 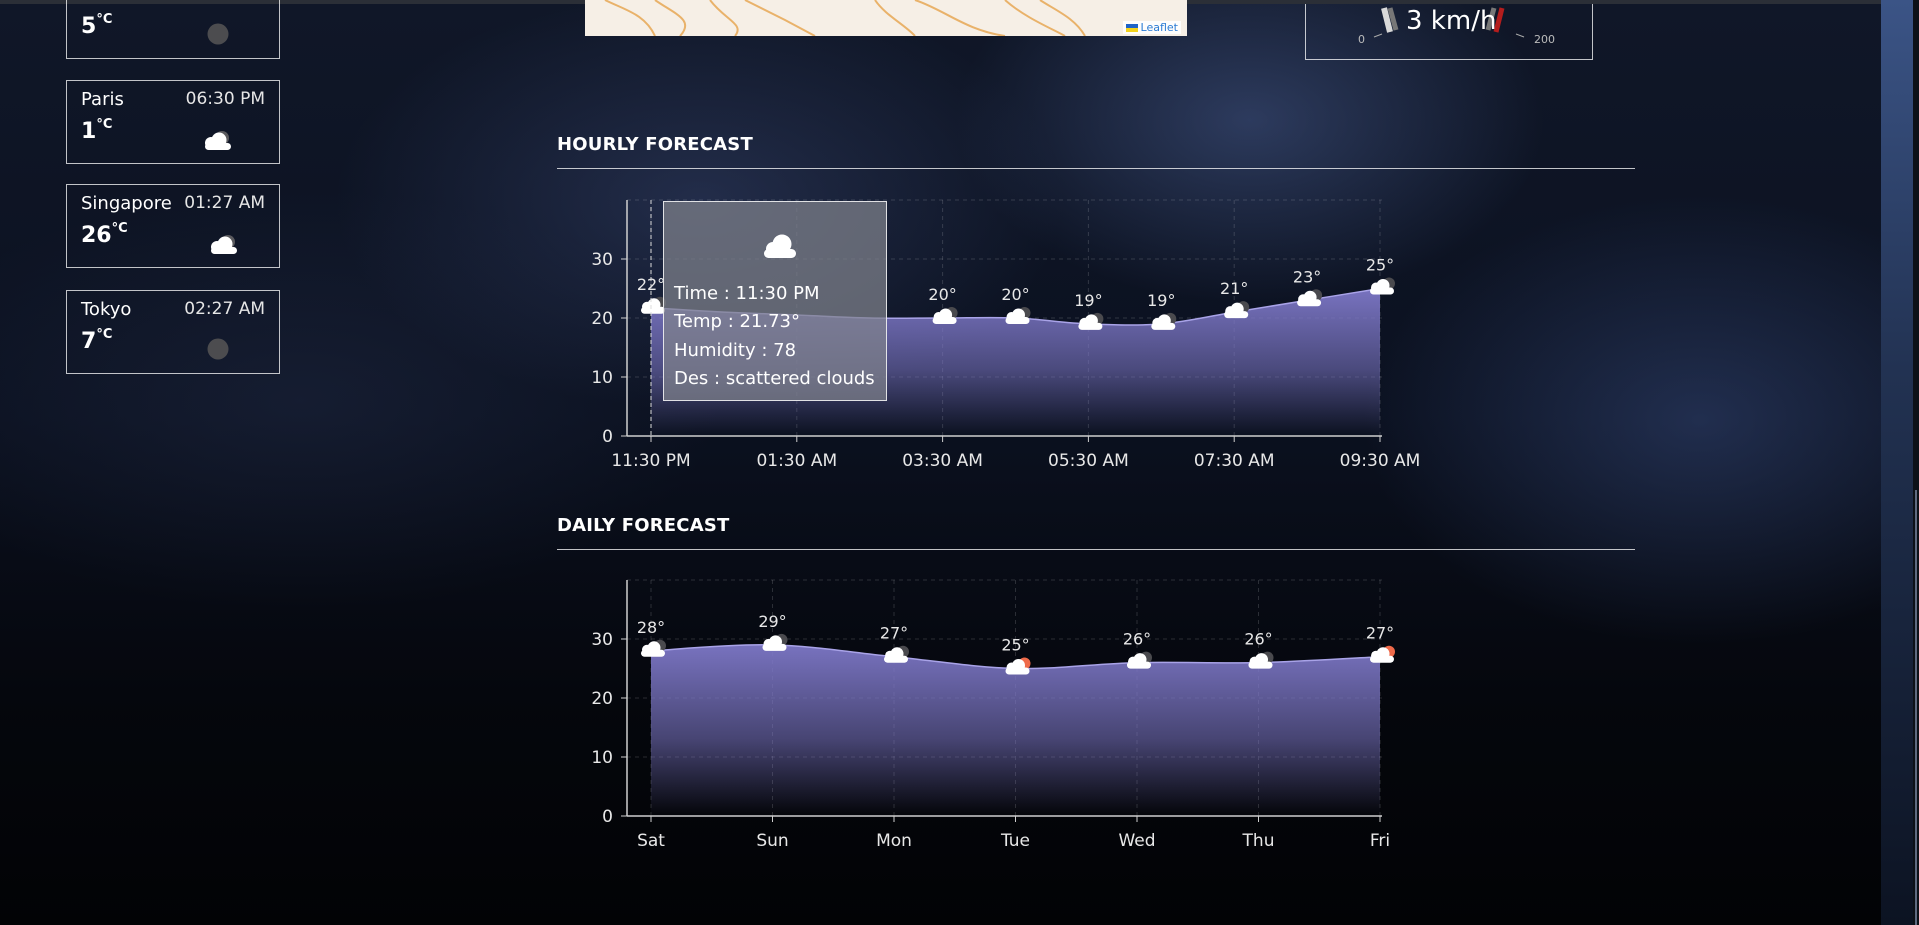 I want to click on x-tick-label: 01:30 AM, so click(x=796, y=460).